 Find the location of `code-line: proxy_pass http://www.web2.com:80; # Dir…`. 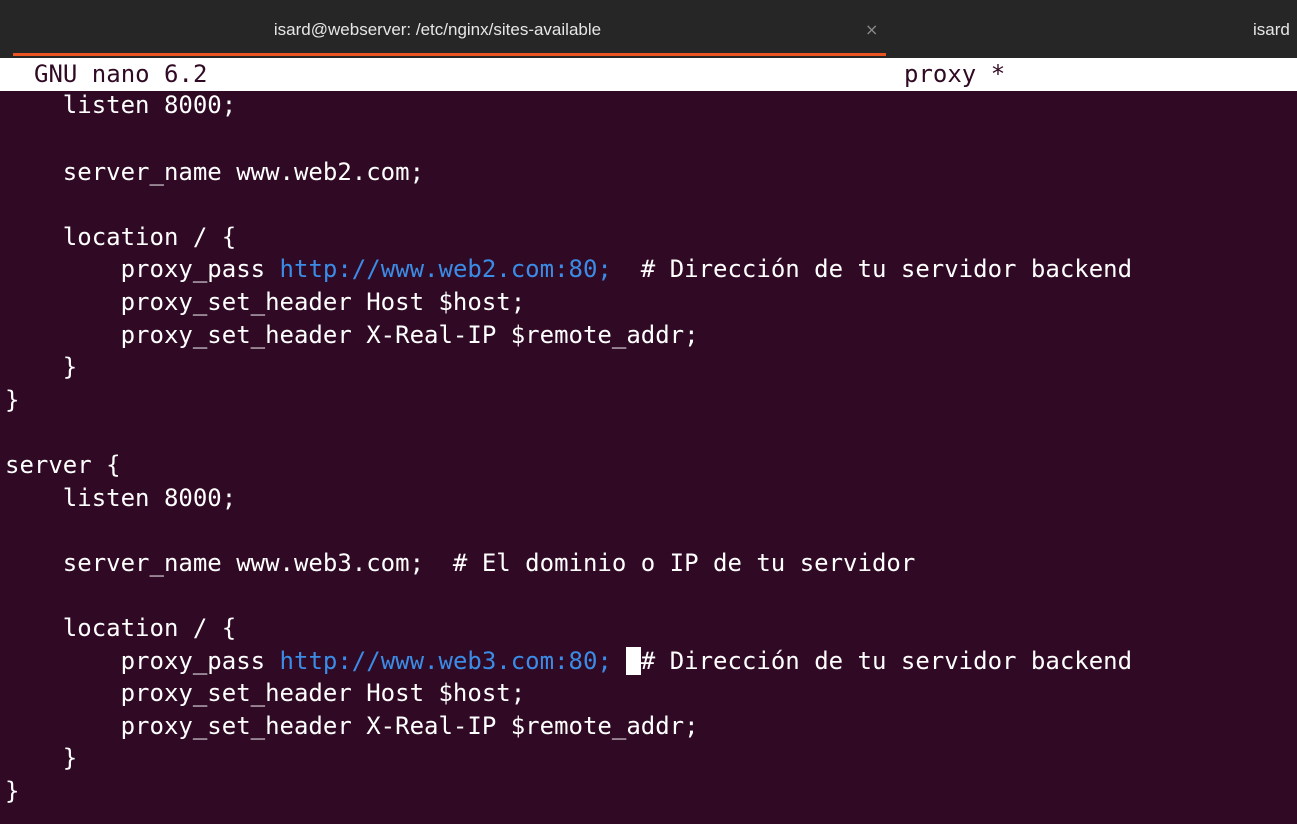

code-line: proxy_pass http://www.web2.com:80; # Dir… is located at coordinates (569, 269).